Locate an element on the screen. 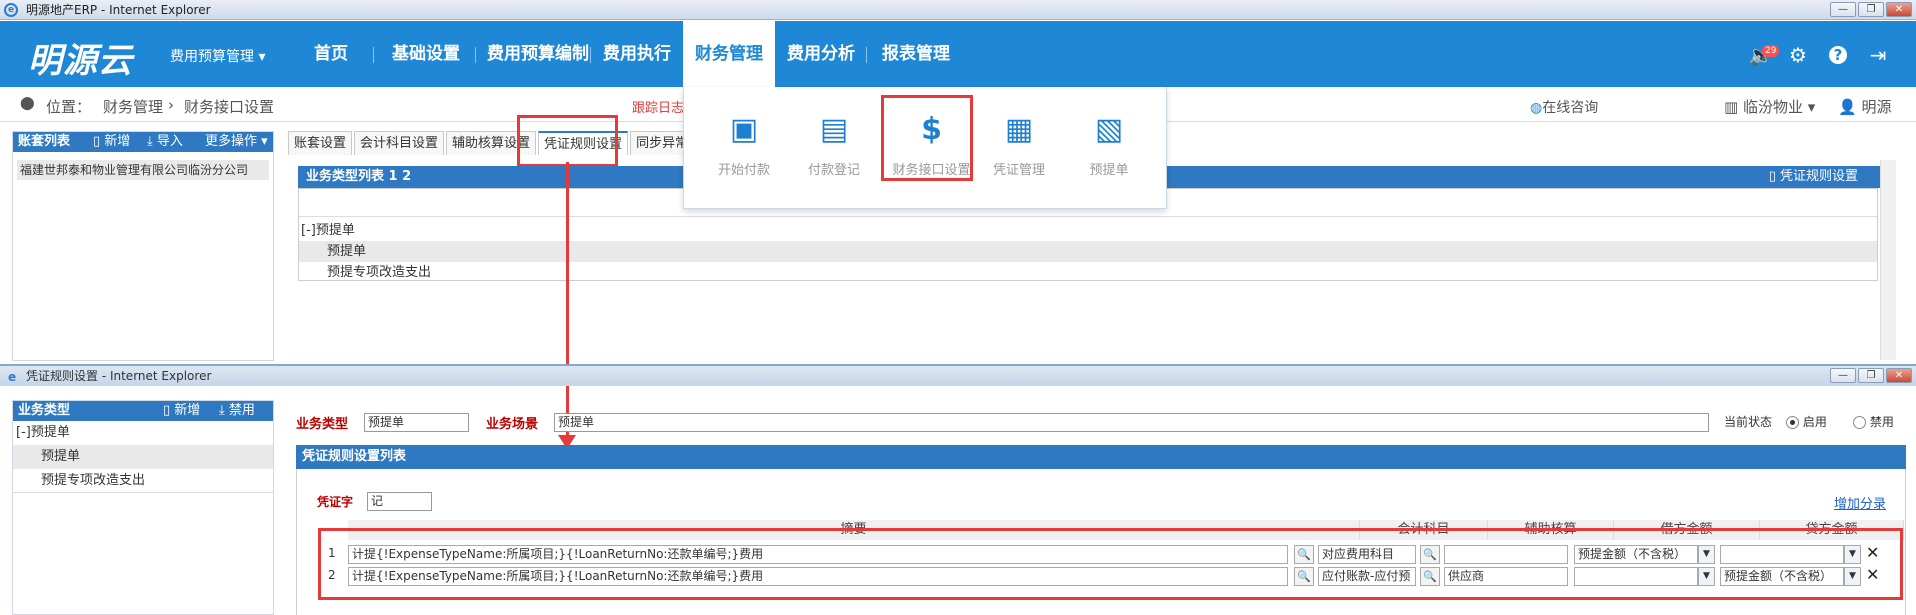 The image size is (1916, 615). more-actions-button: 更多操作 ▾ is located at coordinates (236, 142).